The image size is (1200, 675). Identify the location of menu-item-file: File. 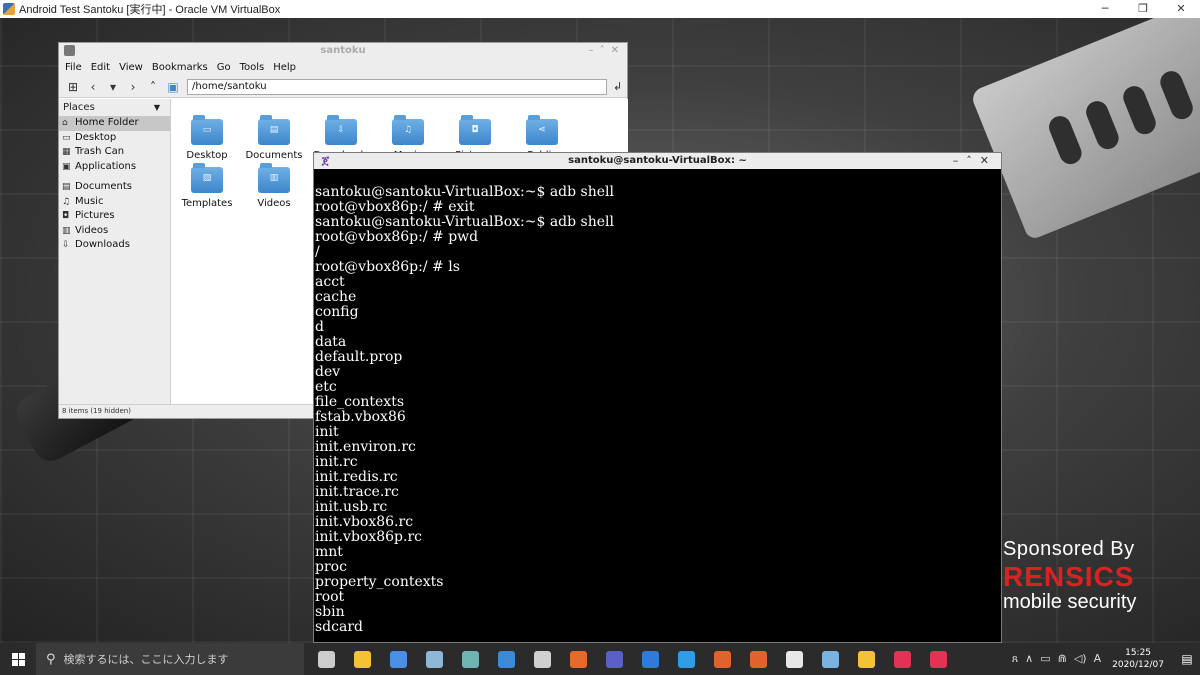
(73, 67).